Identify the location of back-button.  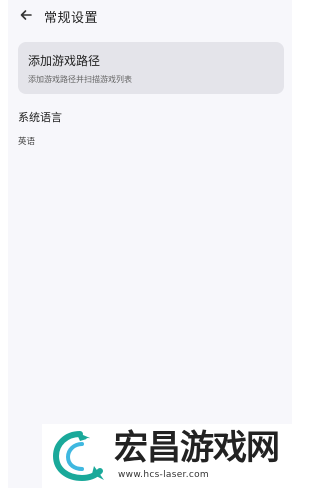
(26, 15).